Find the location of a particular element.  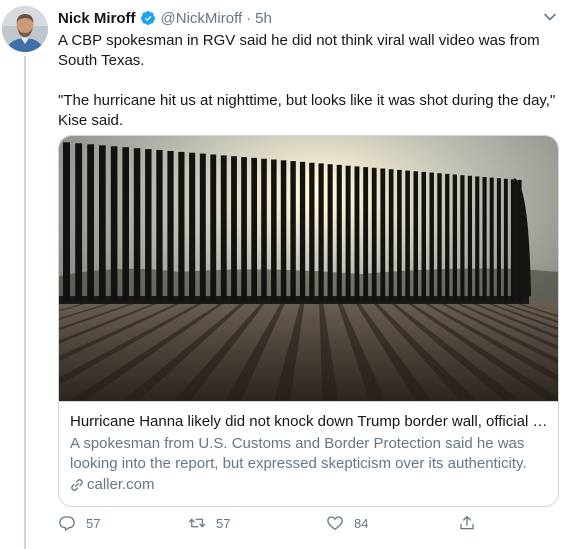

card-domain-text: caller.com is located at coordinates (121, 484).